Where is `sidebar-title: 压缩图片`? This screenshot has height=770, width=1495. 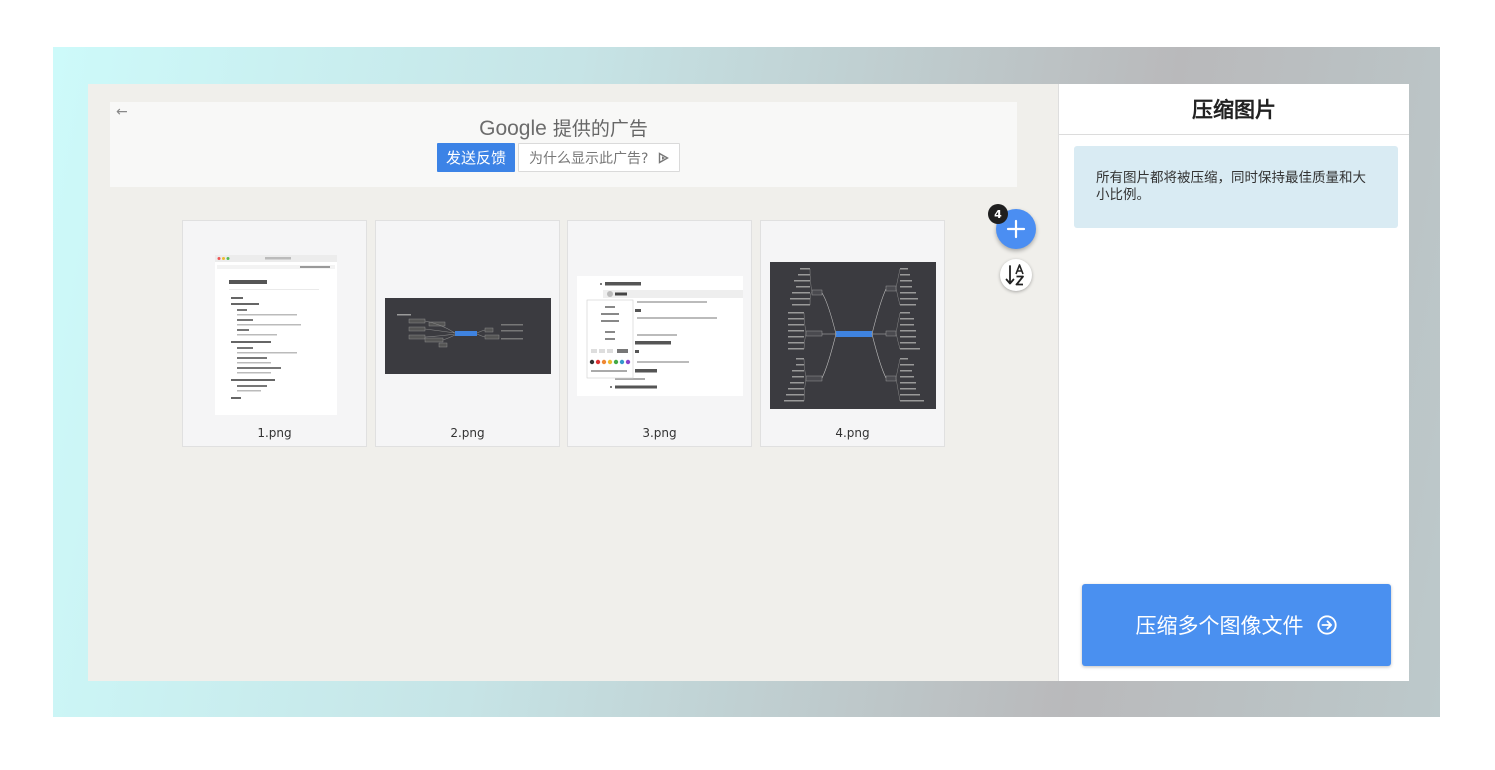
sidebar-title: 压缩图片 is located at coordinates (1234, 110).